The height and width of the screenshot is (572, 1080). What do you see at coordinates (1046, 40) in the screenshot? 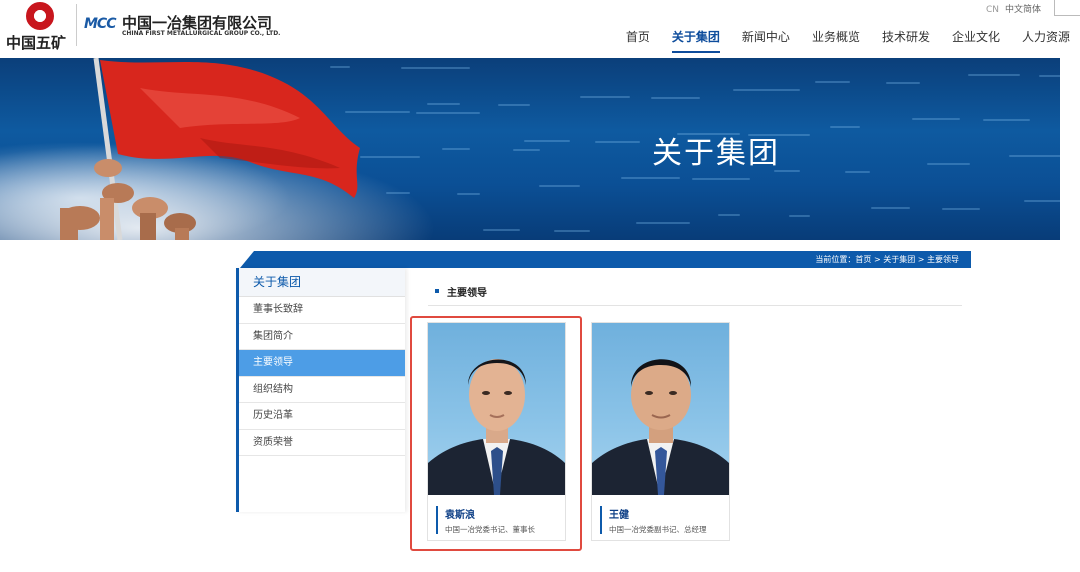
I see `nav-item: 人力资源` at bounding box center [1046, 40].